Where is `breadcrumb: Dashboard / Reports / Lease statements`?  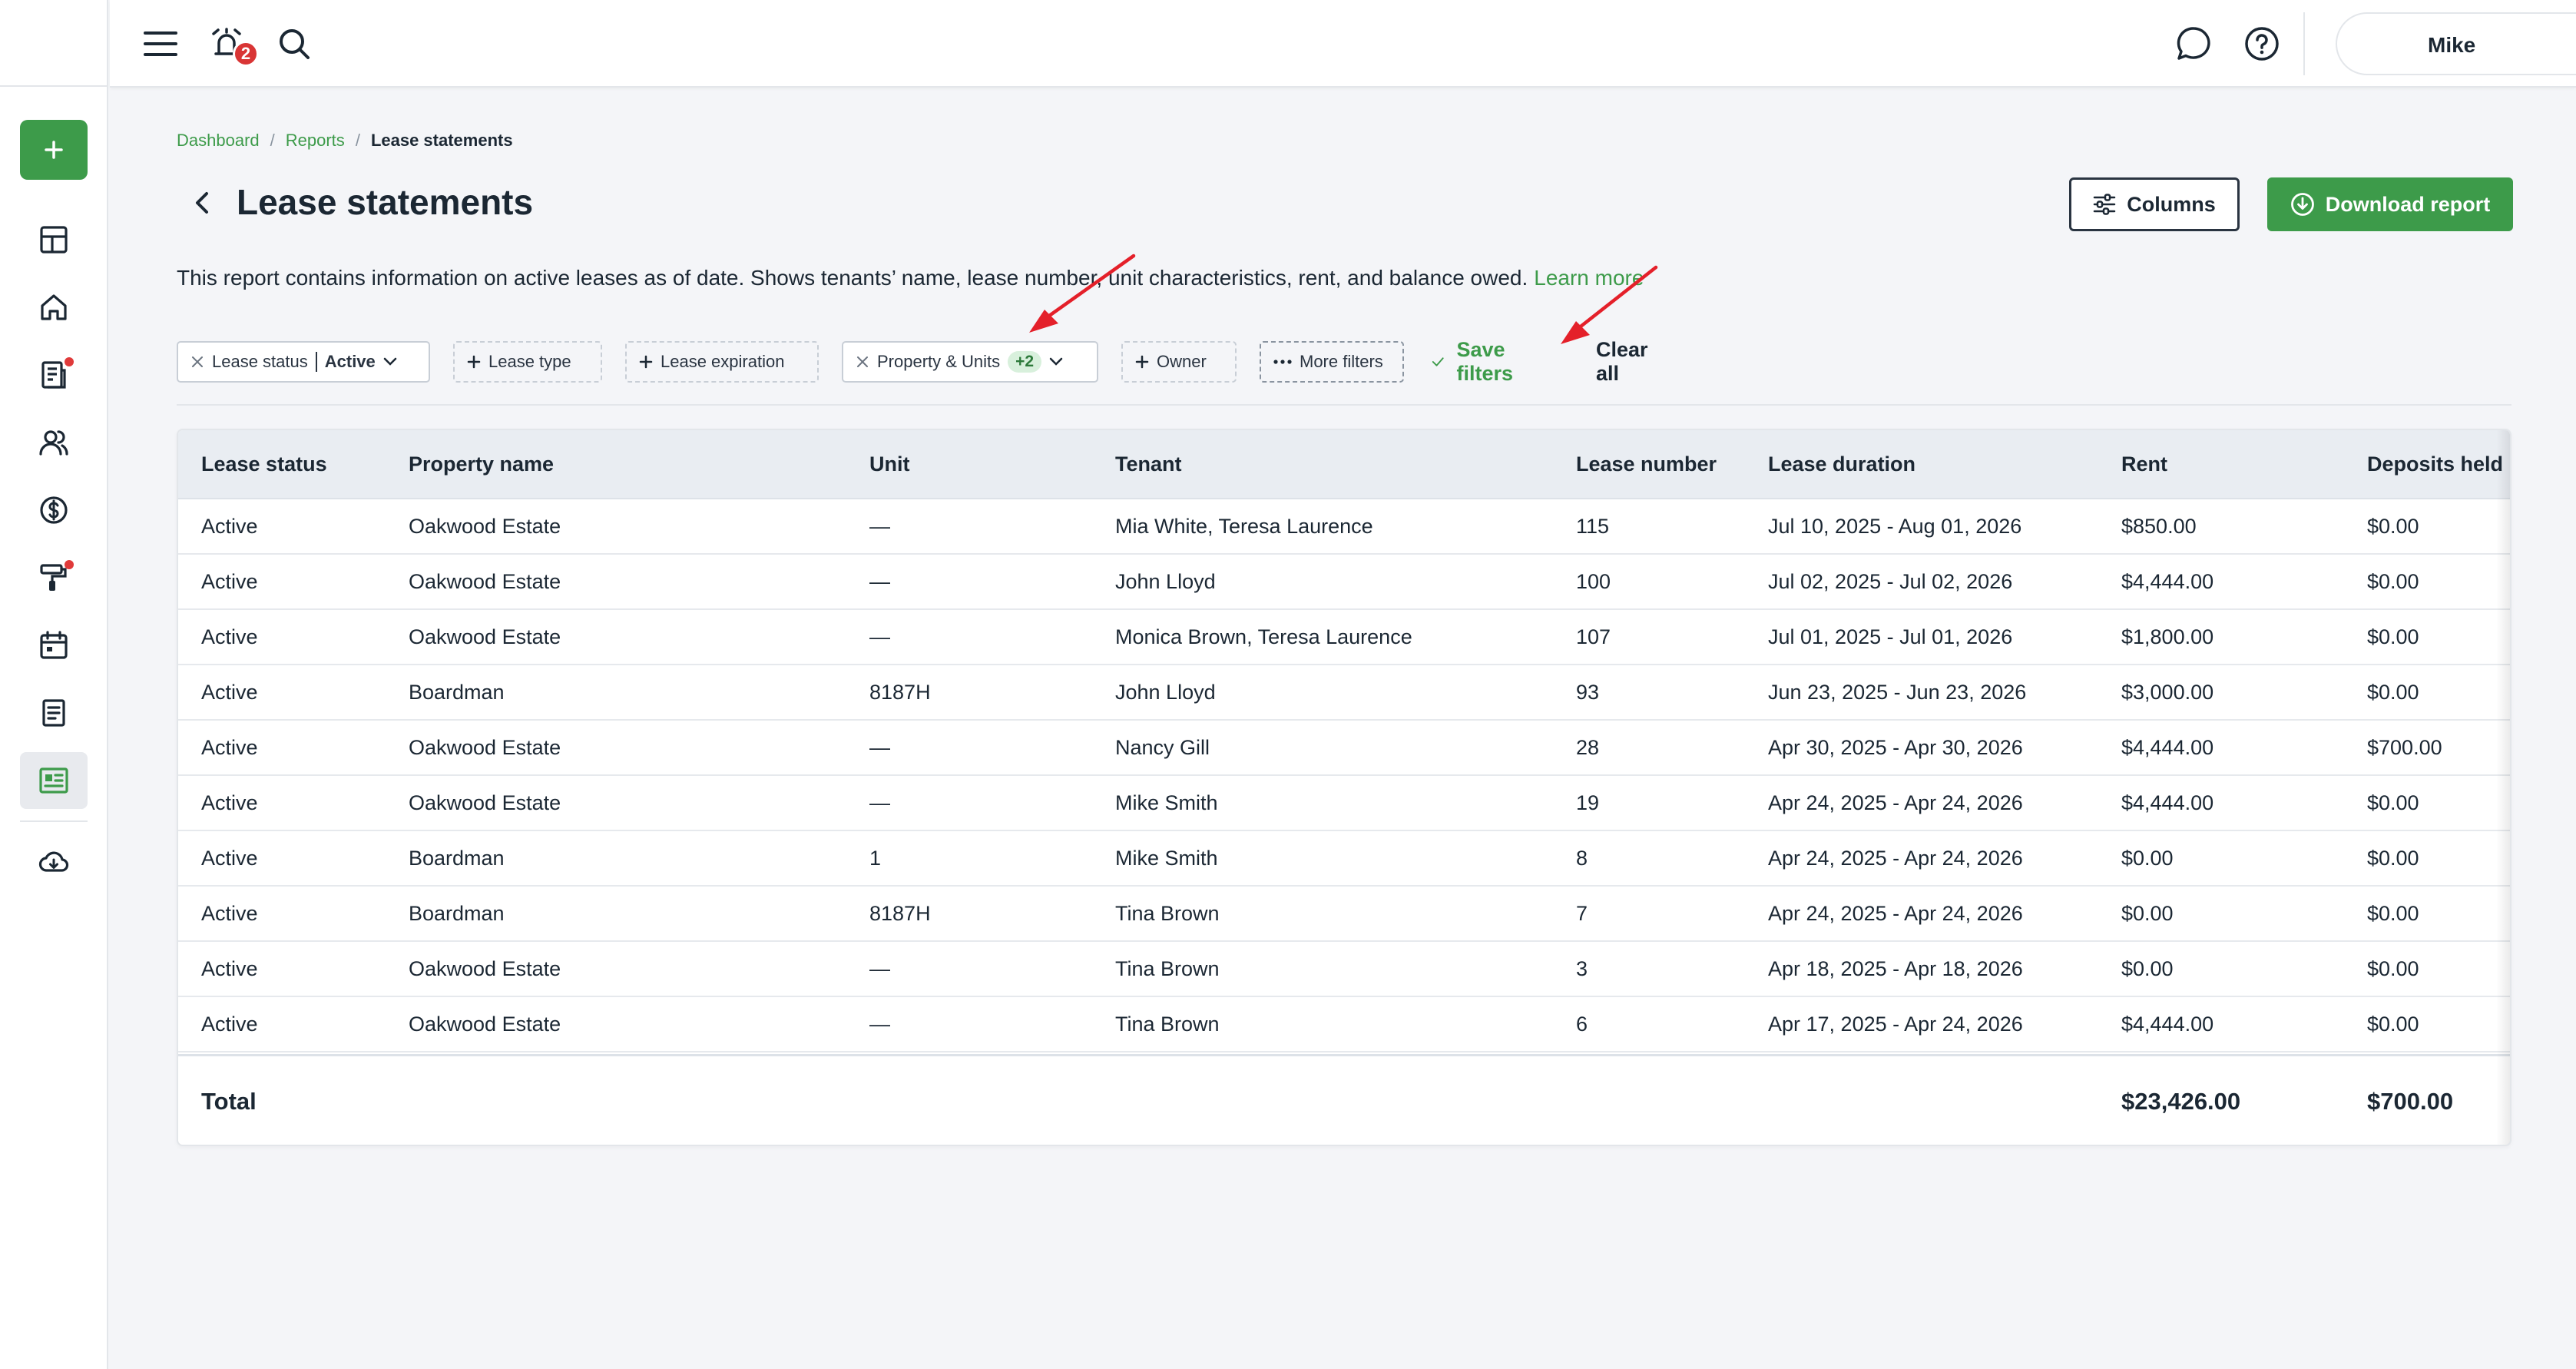 breadcrumb: Dashboard / Reports / Lease statements is located at coordinates (345, 141).